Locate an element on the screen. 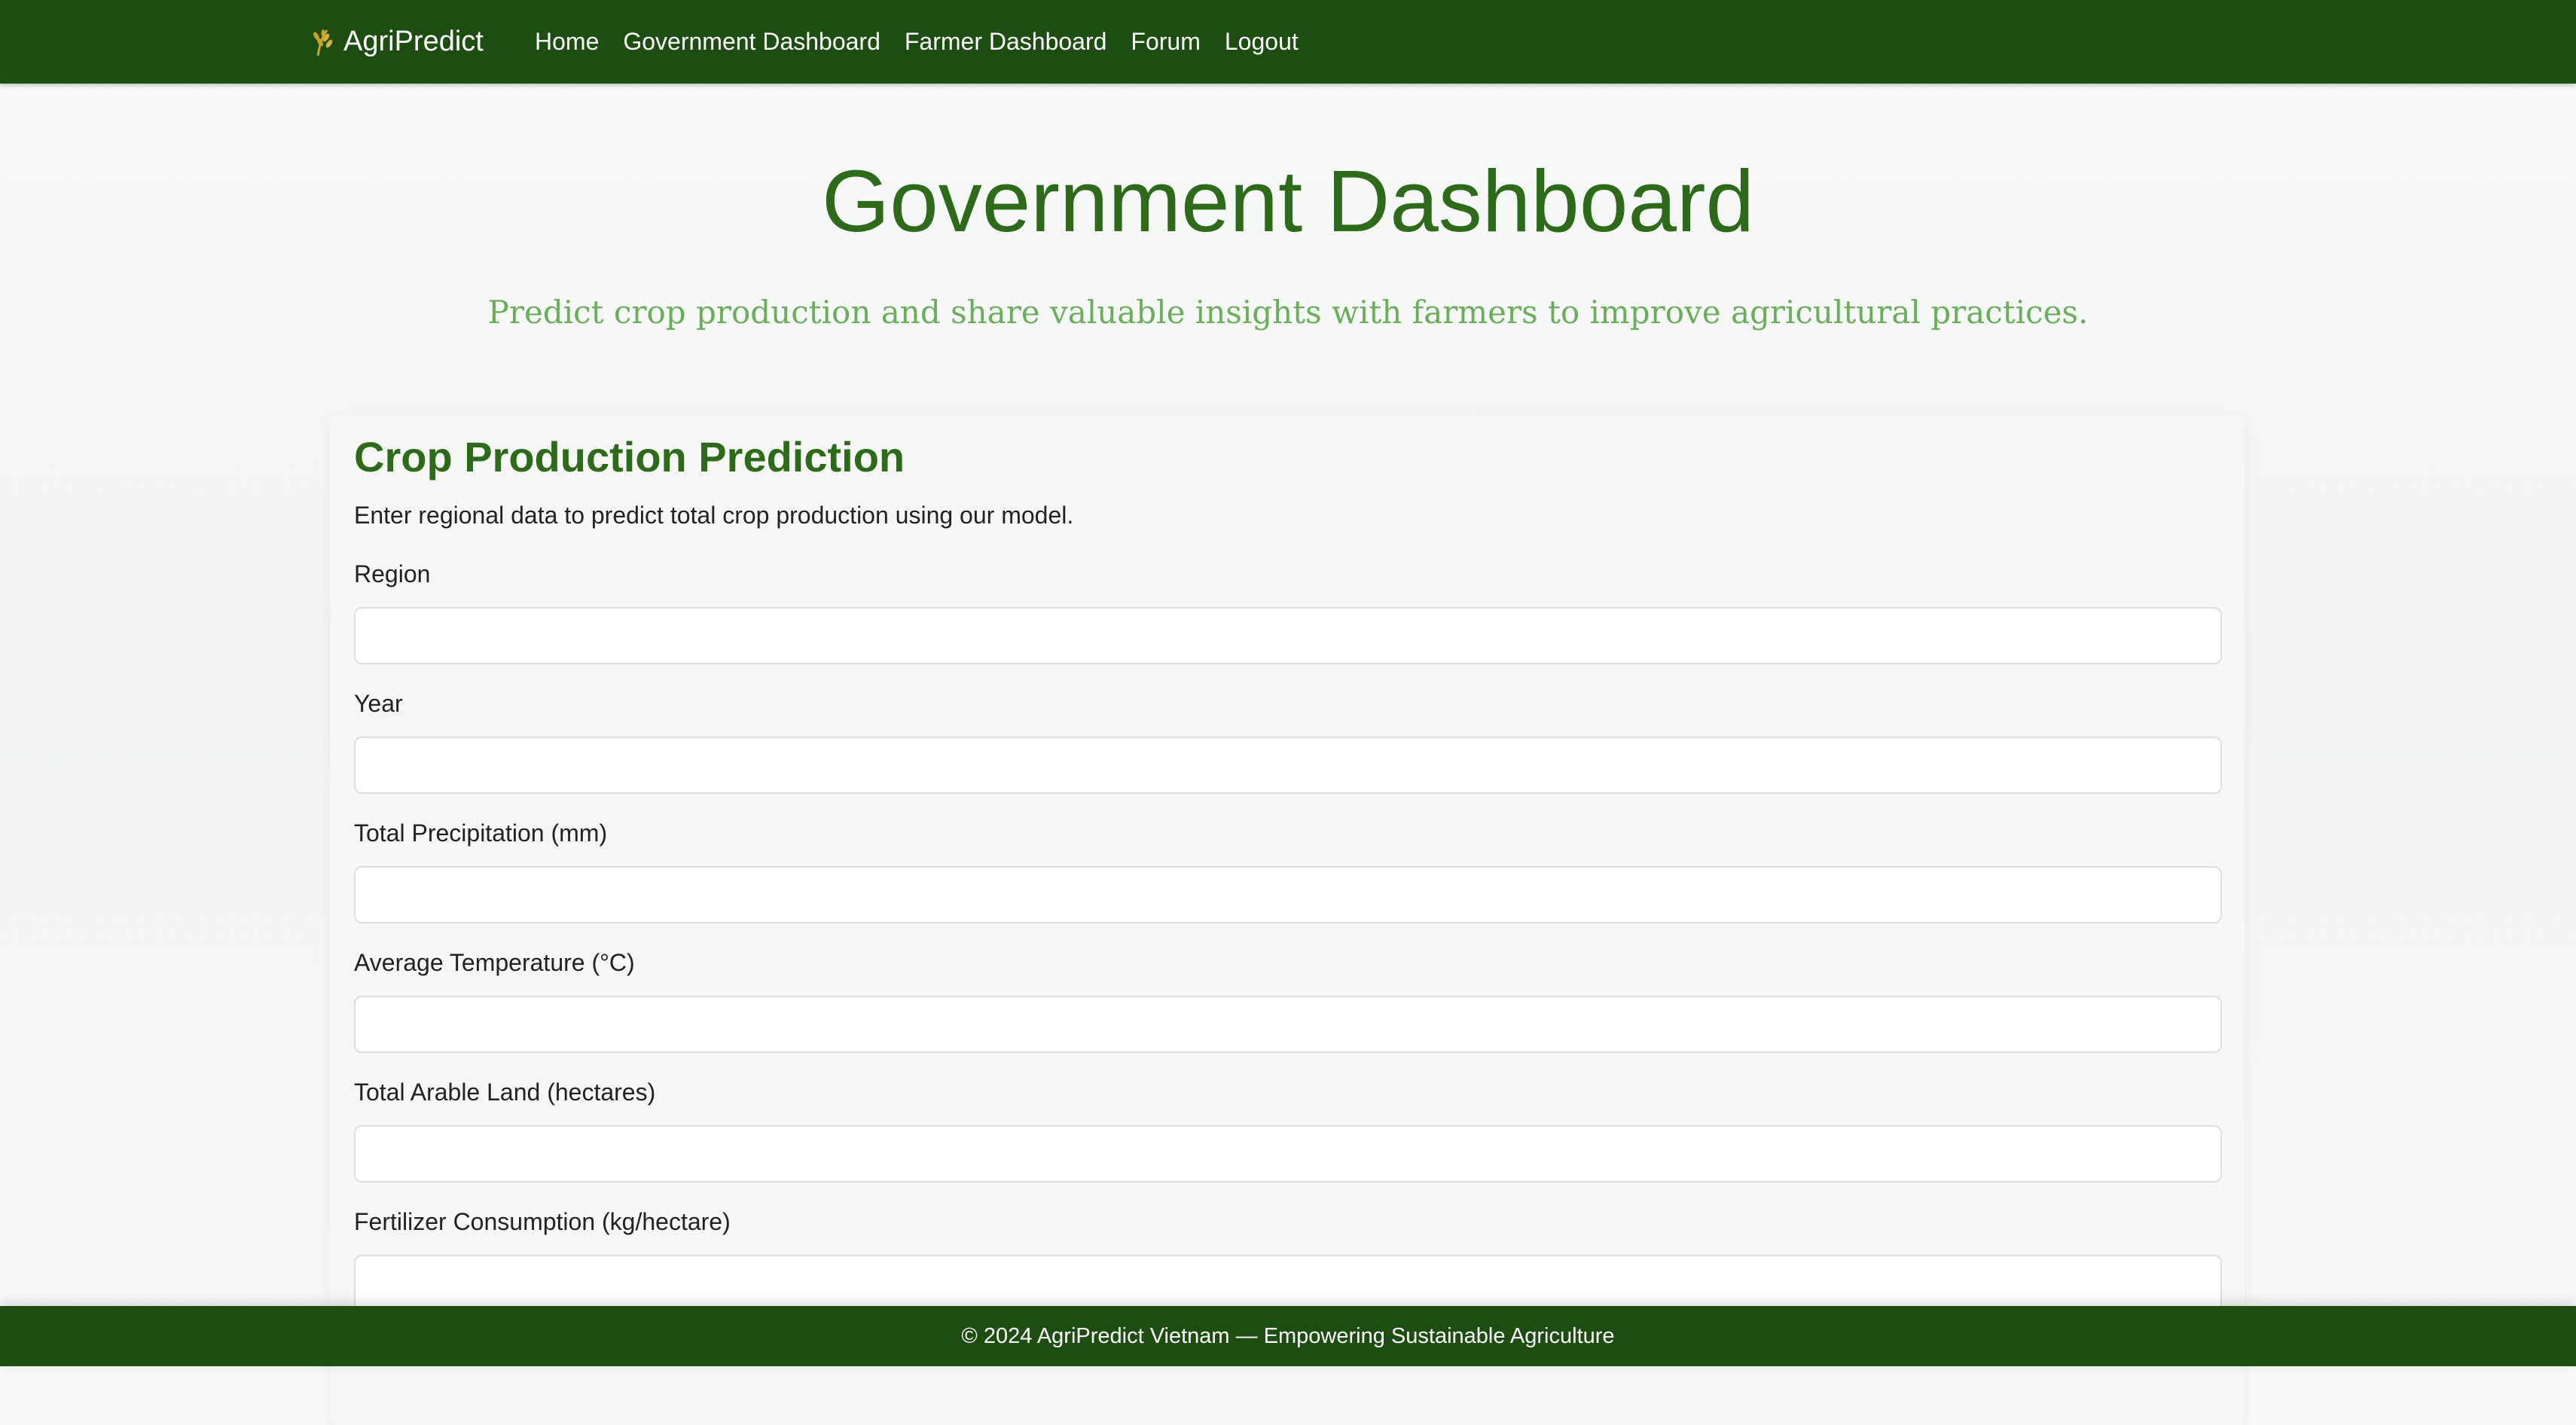 This screenshot has height=1425, width=2576. arable-land-input is located at coordinates (1288, 1153).